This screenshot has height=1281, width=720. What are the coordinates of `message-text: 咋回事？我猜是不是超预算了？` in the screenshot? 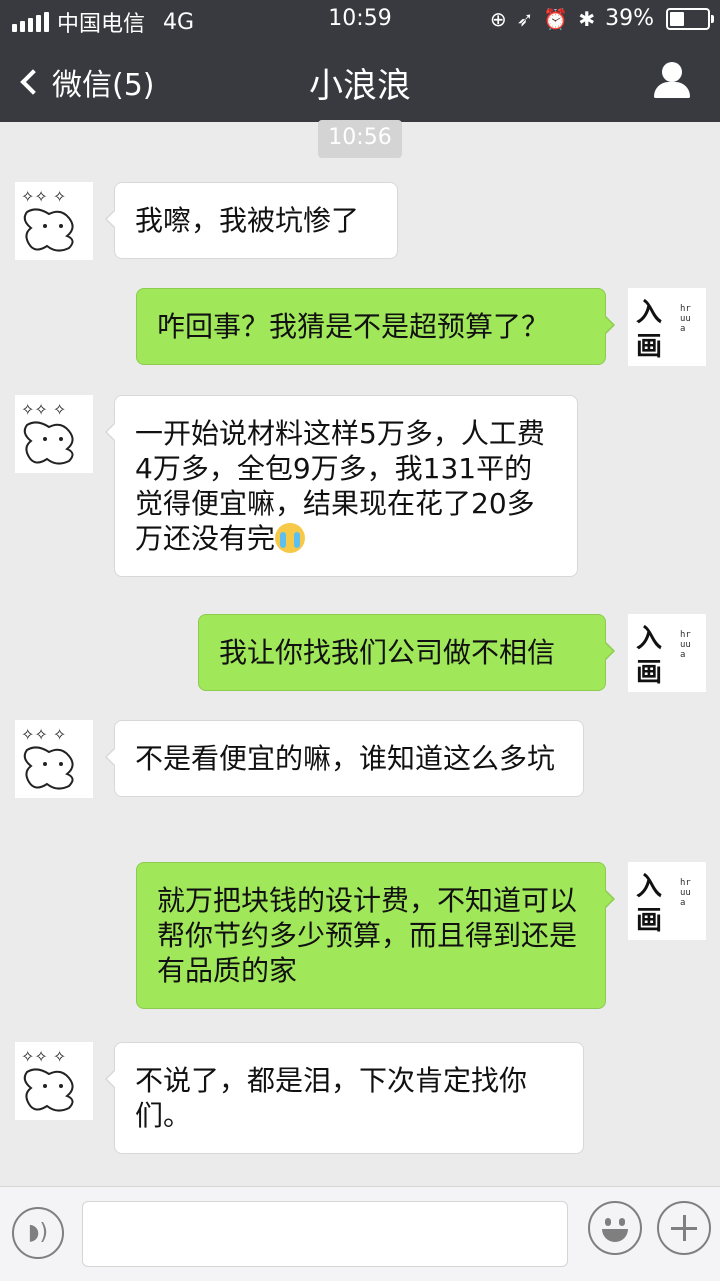 It's located at (353, 326).